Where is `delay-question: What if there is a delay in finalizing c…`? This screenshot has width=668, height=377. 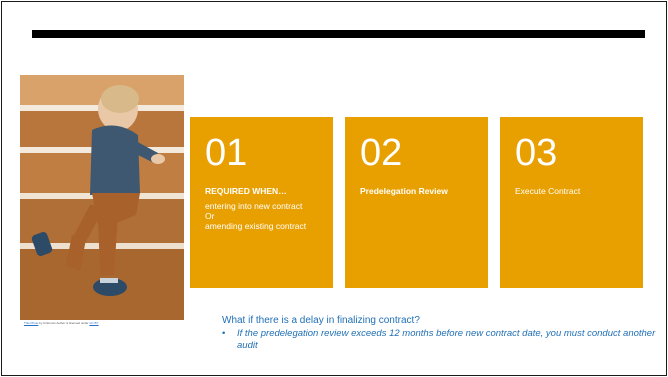 delay-question: What if there is a delay in finalizing c… is located at coordinates (321, 320).